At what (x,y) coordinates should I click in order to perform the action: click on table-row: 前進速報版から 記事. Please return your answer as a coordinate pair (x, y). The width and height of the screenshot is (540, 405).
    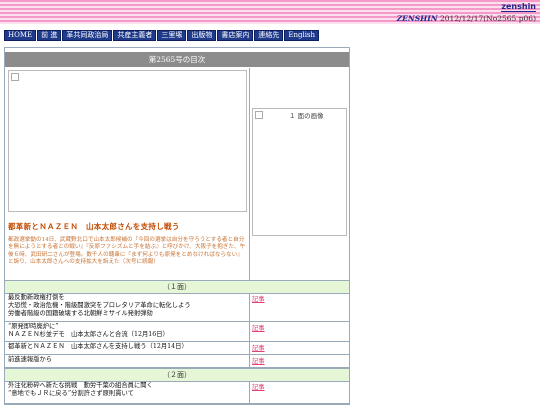
    Looking at the image, I should click on (177, 361).